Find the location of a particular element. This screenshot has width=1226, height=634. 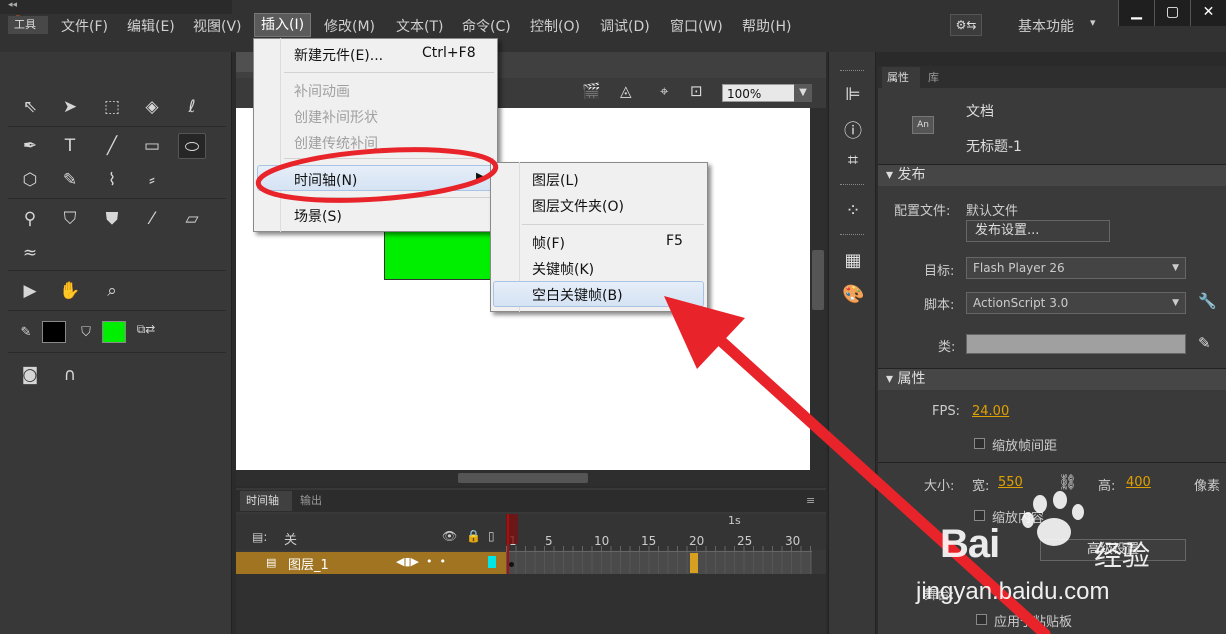

swap-colors-icon: ⧉⇄ is located at coordinates (146, 329).